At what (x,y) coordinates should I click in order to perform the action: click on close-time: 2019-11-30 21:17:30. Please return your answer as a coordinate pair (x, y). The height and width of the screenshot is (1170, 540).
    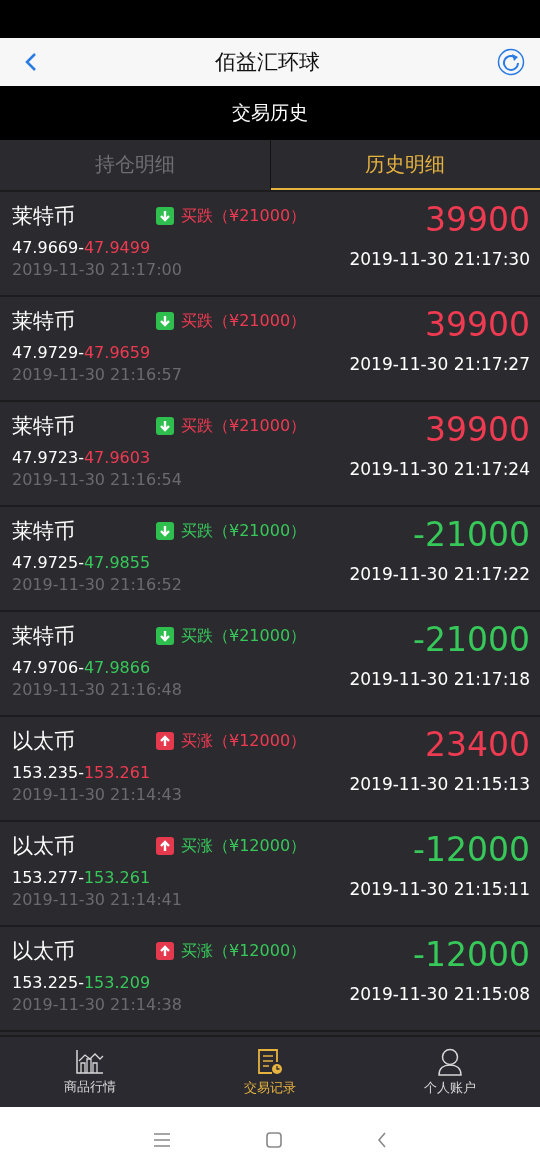
    Looking at the image, I should click on (439, 259).